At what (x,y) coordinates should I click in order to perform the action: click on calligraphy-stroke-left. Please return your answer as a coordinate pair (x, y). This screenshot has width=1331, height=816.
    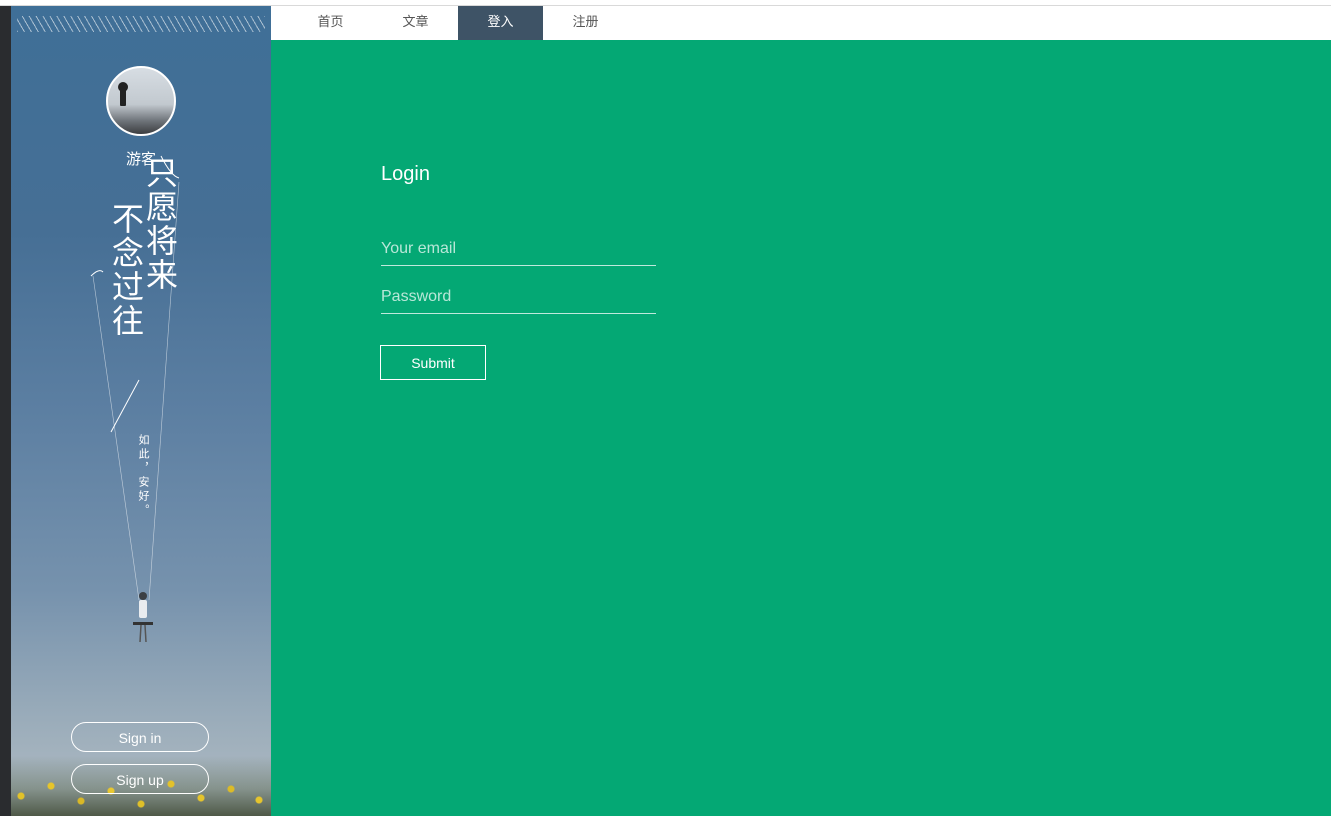
    Looking at the image, I should click on (97, 273).